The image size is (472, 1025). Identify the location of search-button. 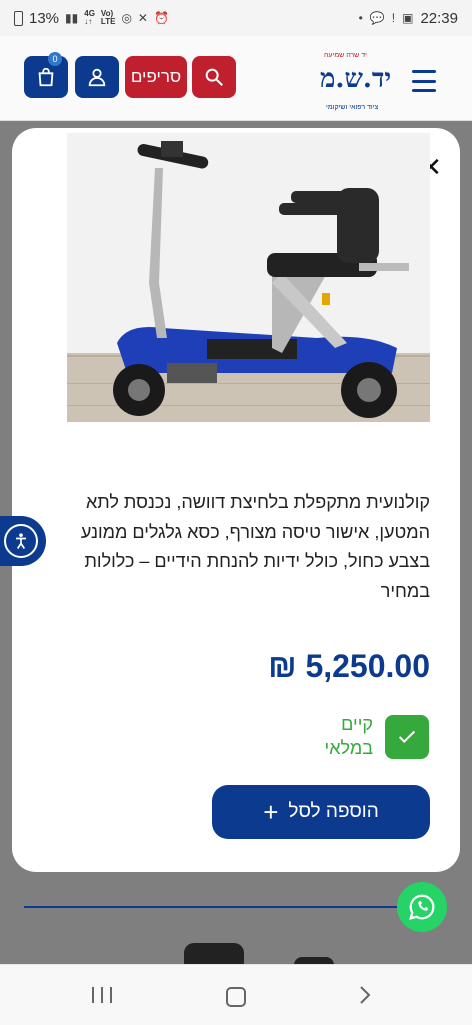
(214, 77).